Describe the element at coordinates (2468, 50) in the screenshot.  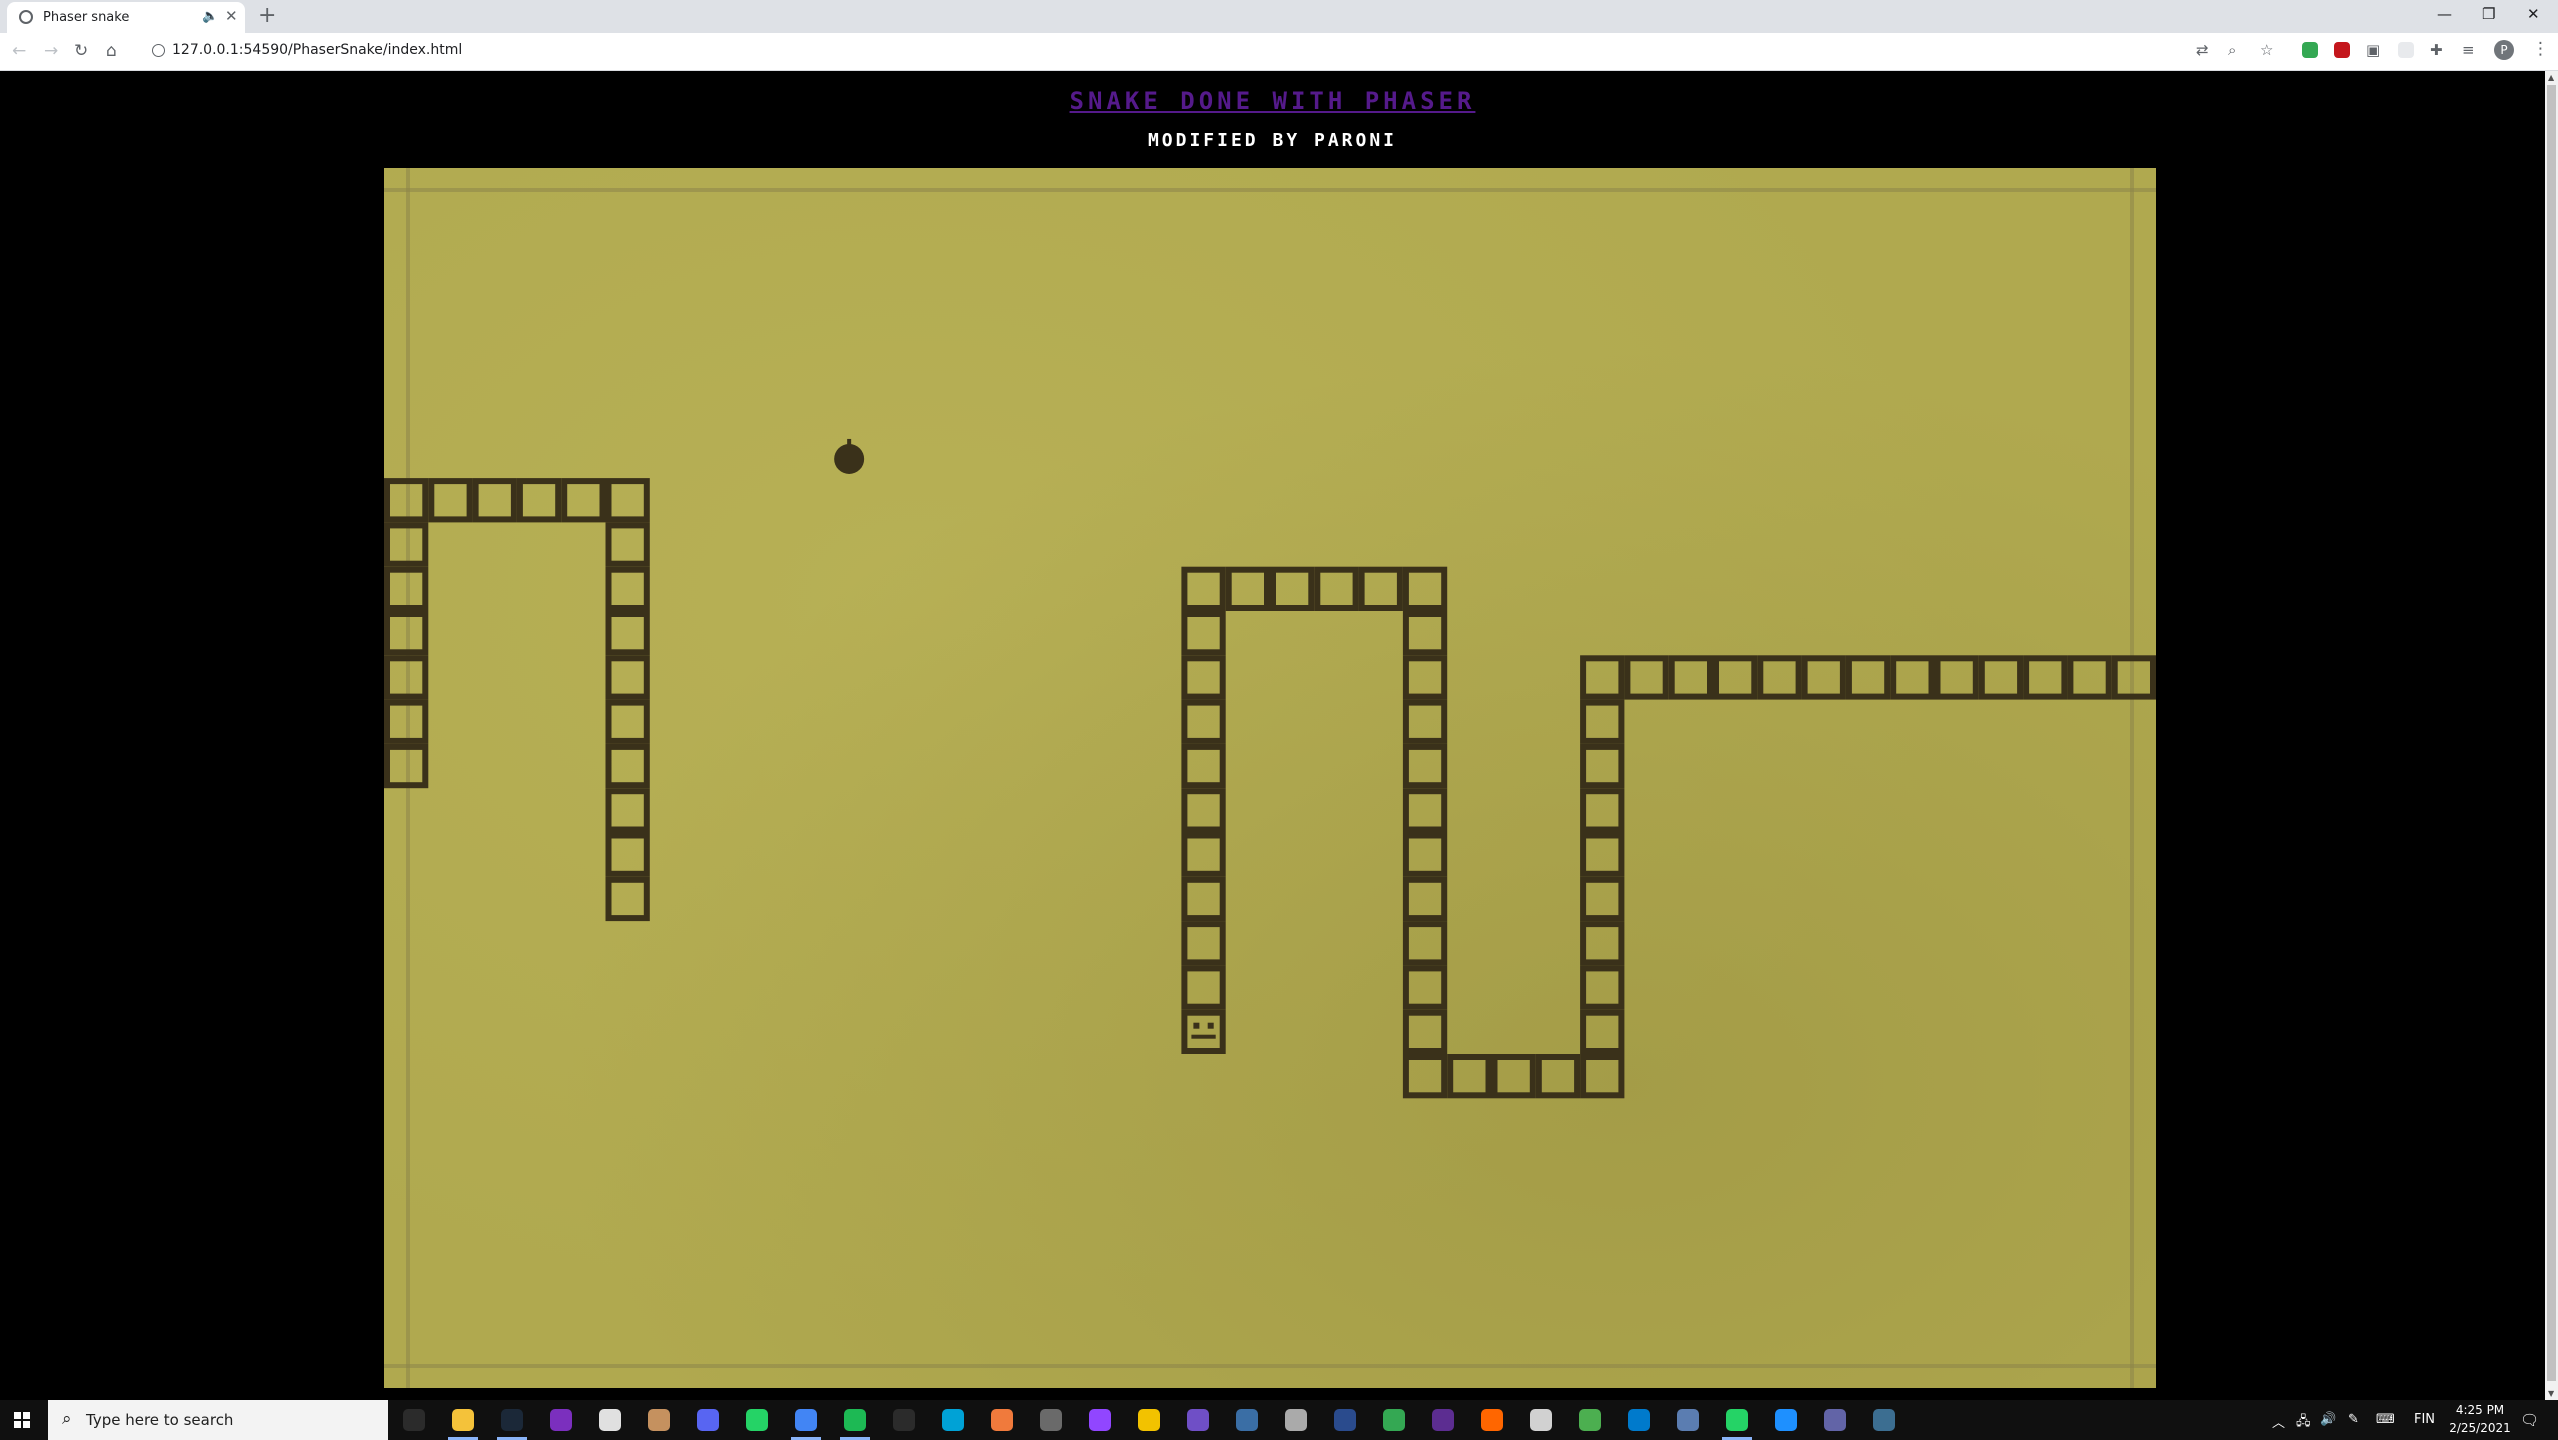
I see `media-queue-icon: ≡` at that location.